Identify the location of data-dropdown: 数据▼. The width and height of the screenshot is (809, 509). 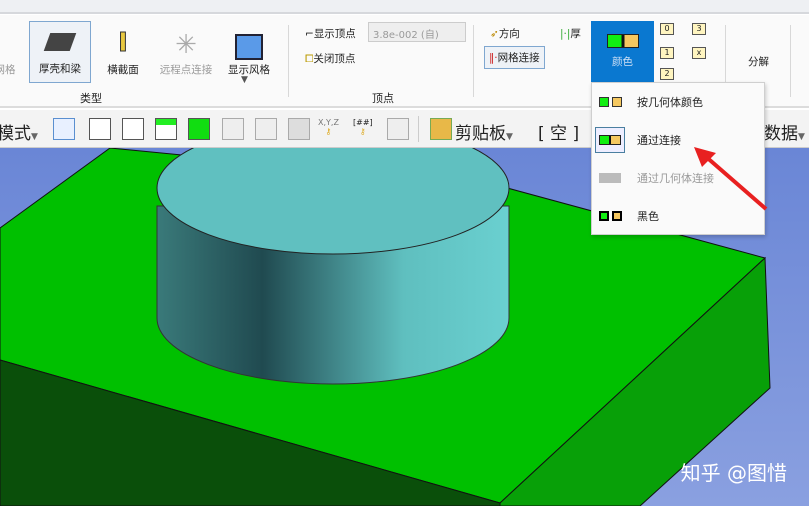
(784, 131).